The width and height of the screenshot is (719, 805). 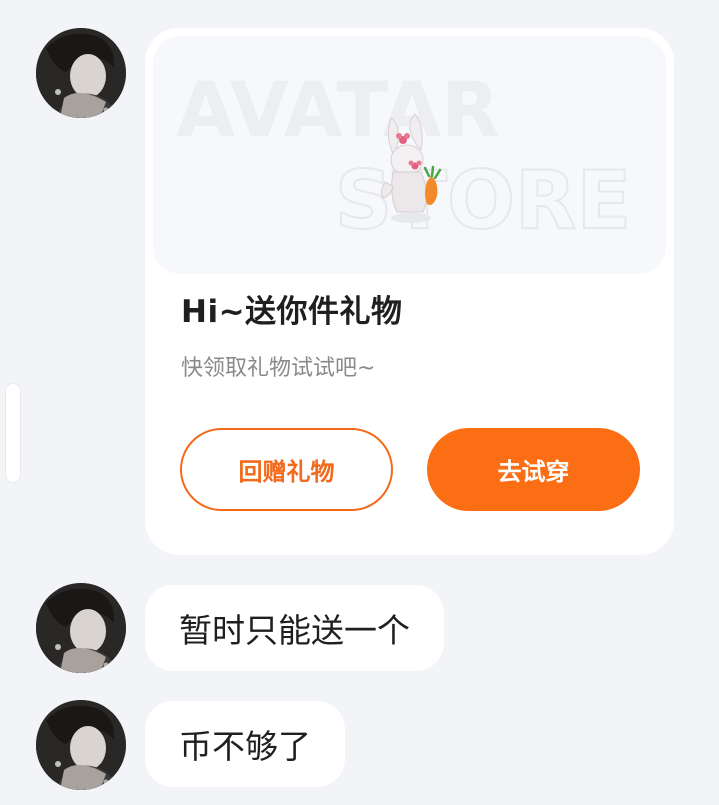 I want to click on message-bubble: 暂时只能送一个, so click(x=294, y=628).